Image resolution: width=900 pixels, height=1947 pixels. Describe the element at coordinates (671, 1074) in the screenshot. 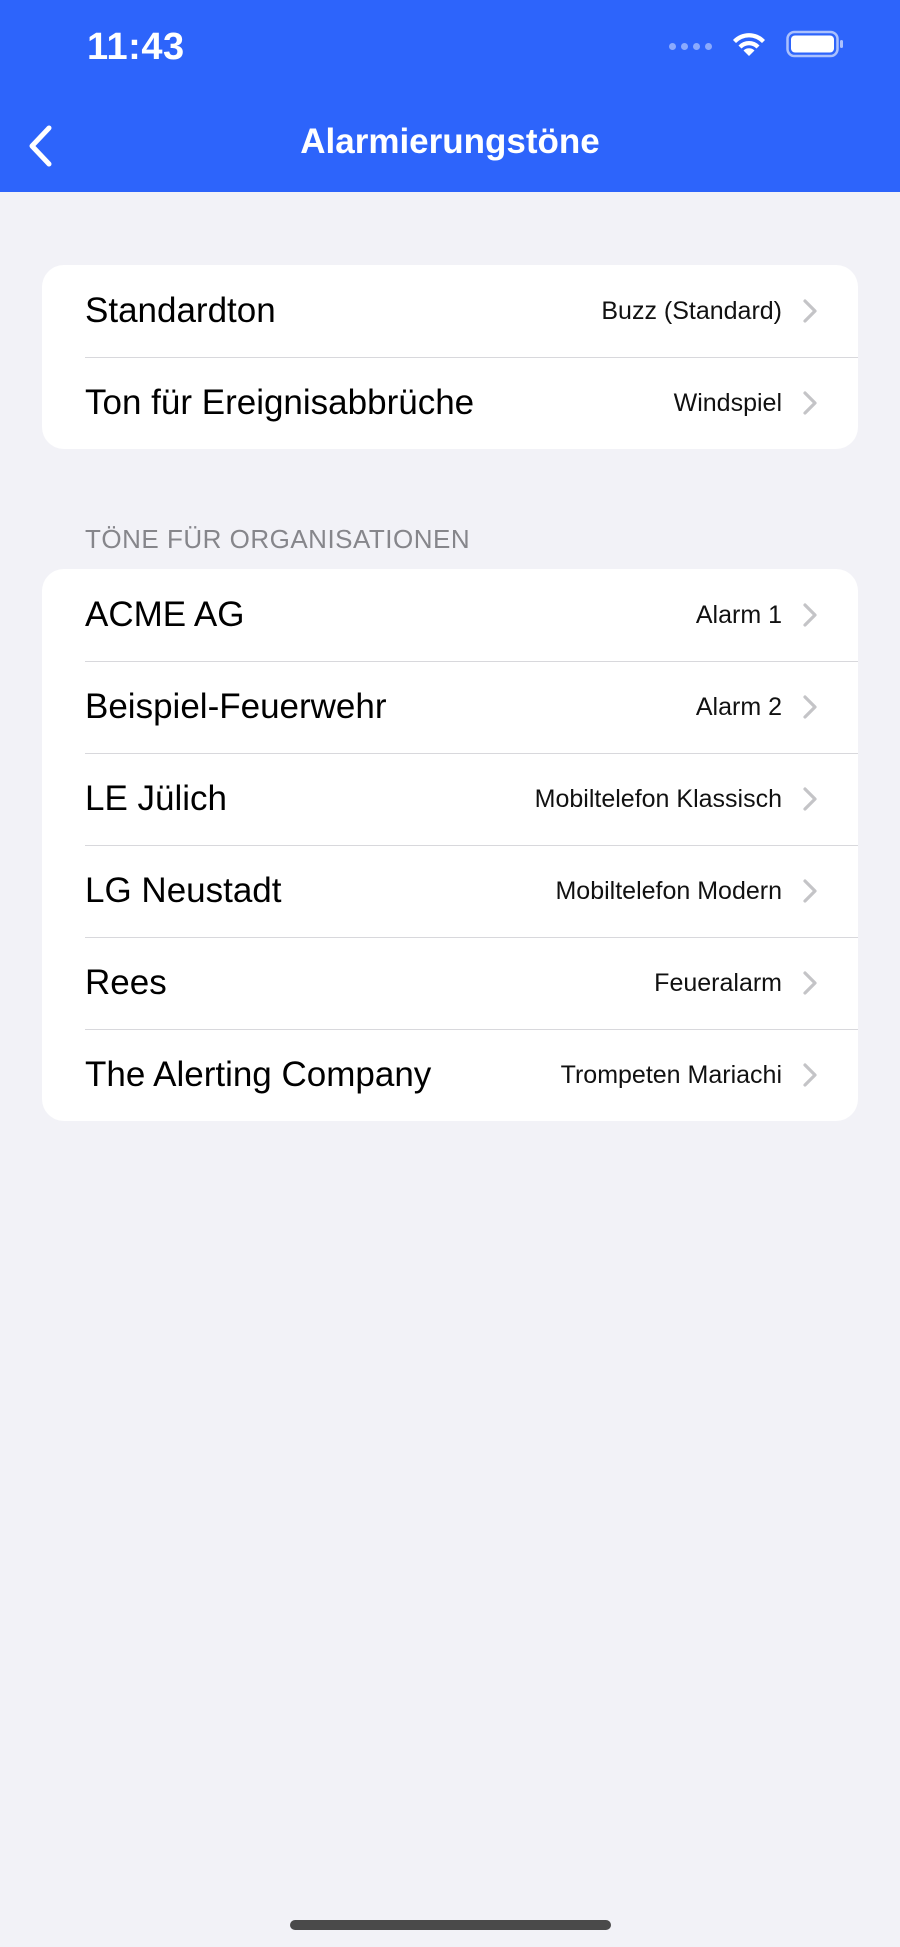

I see `list-item-value: Trompeten Mariachi` at that location.